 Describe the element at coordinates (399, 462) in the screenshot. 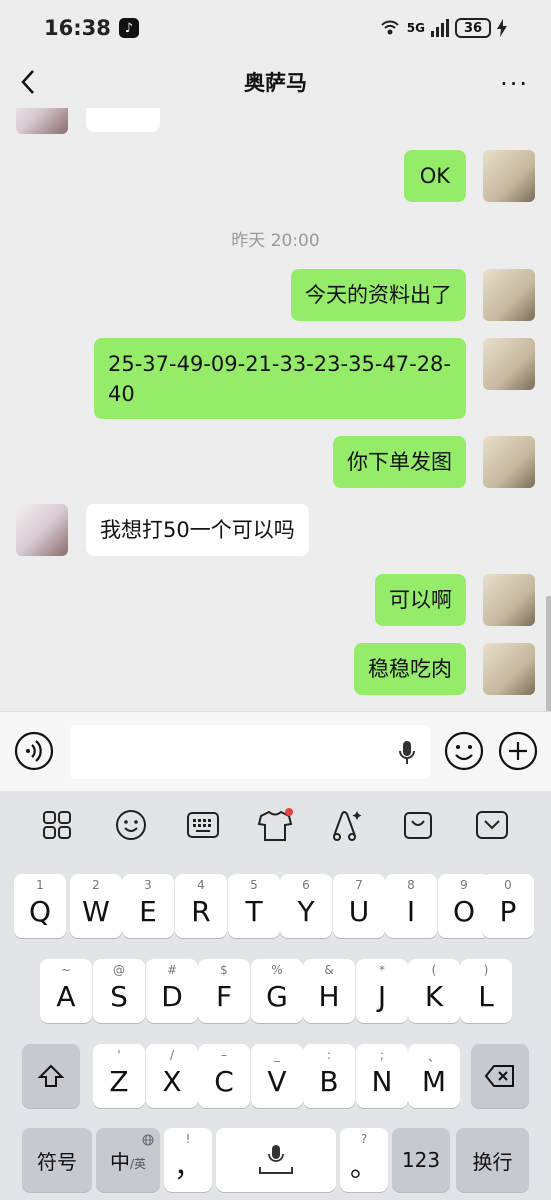

I see `message-bubble: 你下单发图` at that location.